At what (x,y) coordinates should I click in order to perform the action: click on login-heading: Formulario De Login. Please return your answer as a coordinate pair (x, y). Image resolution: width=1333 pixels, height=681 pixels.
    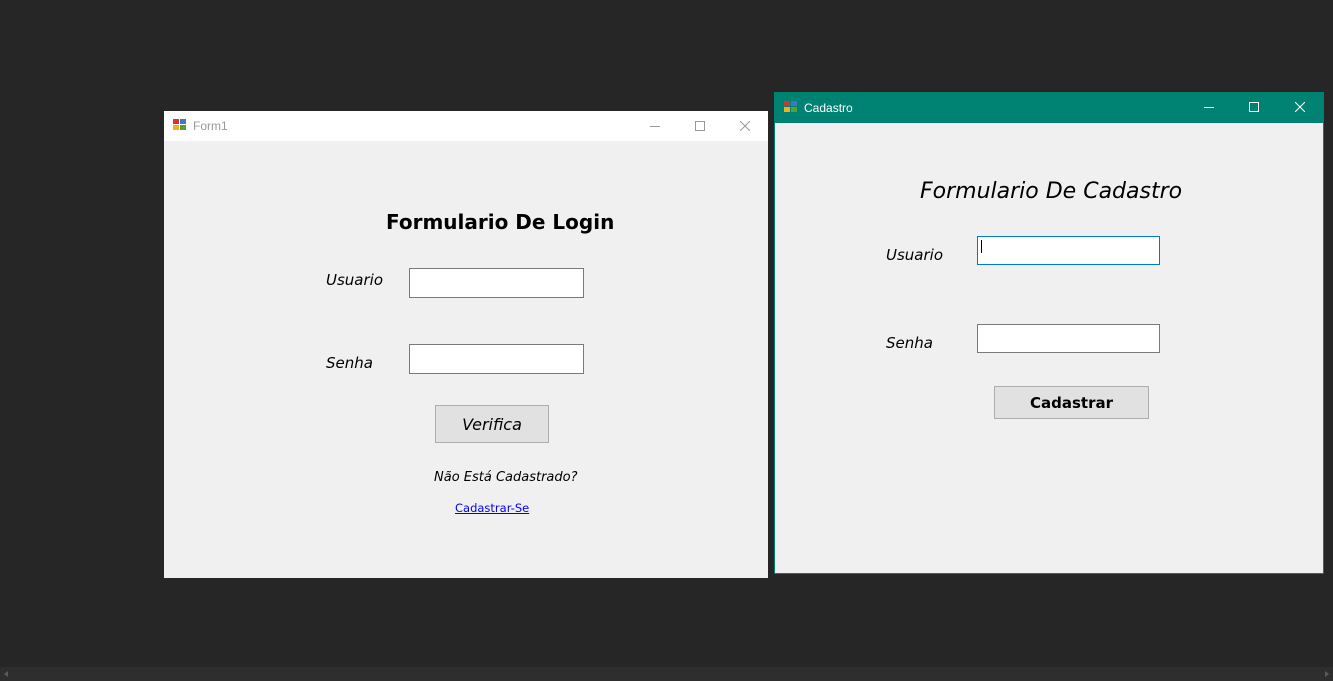
    Looking at the image, I should click on (500, 222).